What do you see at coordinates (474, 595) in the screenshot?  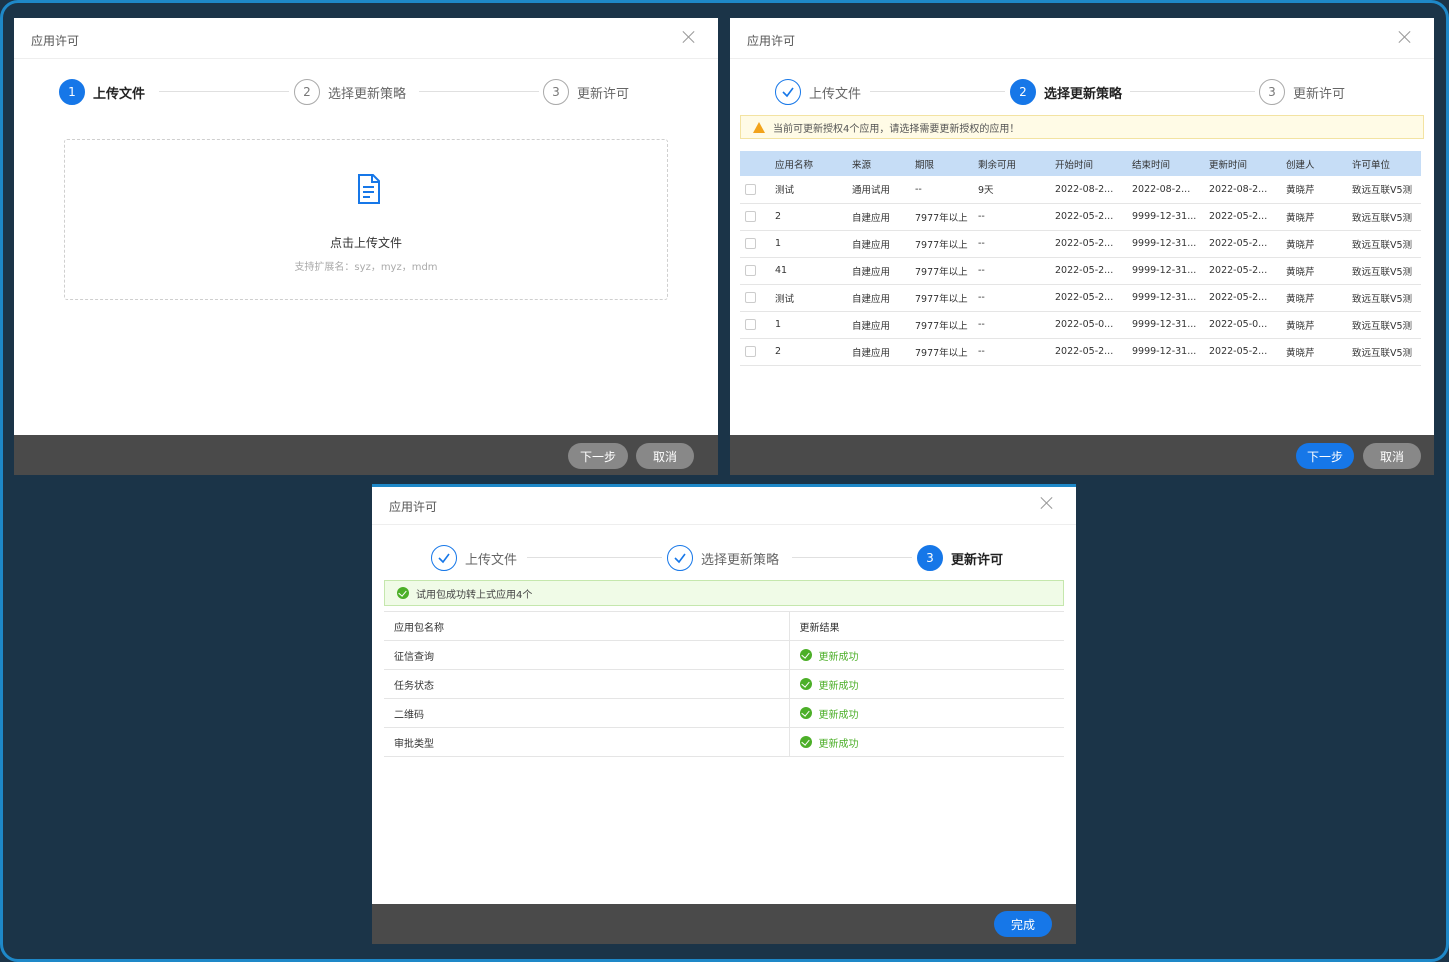 I see `success-text: 试用包成功转上式应用4个` at bounding box center [474, 595].